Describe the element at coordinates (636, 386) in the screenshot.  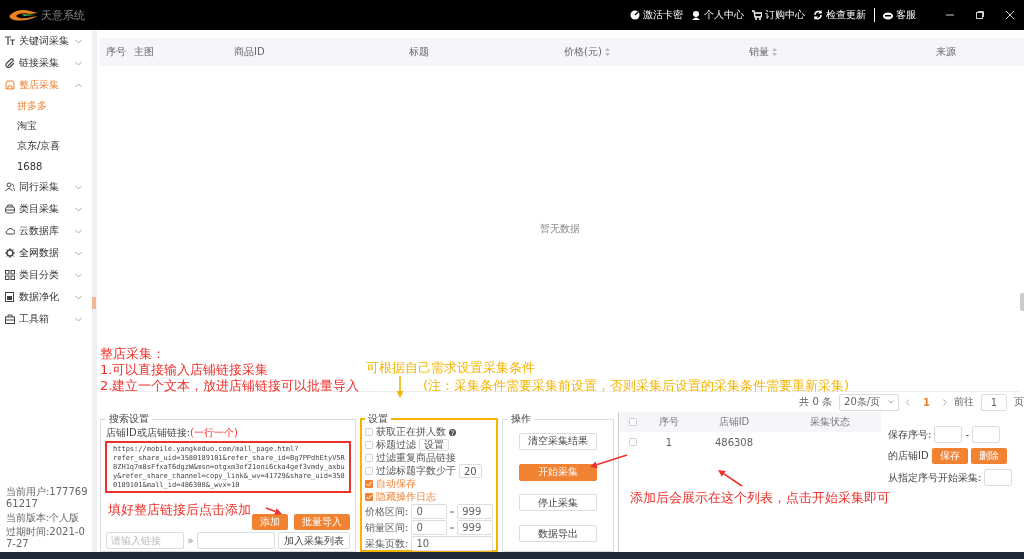
I see `annotation-text: (注：采集条件需要采集前设置，否则采集后设置的采集条件需要重新采集)` at that location.